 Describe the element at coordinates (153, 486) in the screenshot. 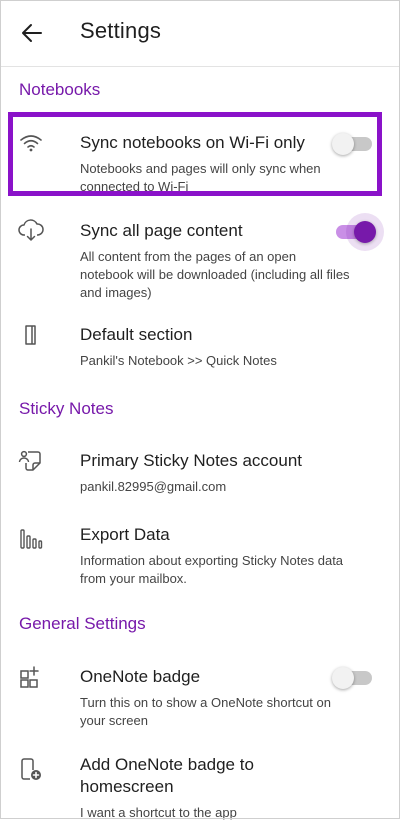

I see `setting-description: pankil.82995@gmail.com` at that location.